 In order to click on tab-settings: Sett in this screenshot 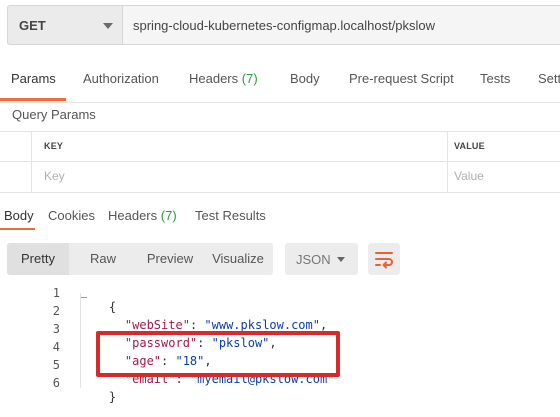, I will do `click(549, 78)`.